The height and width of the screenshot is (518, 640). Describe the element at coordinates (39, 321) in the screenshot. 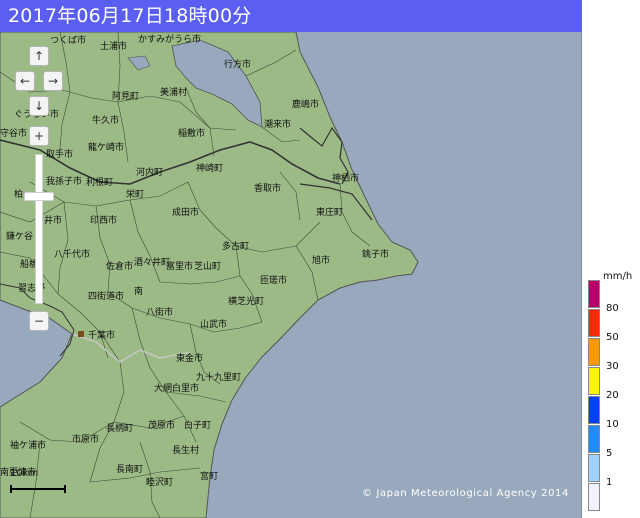

I see `zoom-out-button: −` at that location.